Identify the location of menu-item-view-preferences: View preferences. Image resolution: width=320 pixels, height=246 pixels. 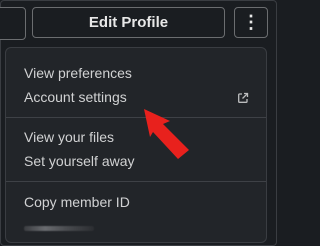
(78, 73).